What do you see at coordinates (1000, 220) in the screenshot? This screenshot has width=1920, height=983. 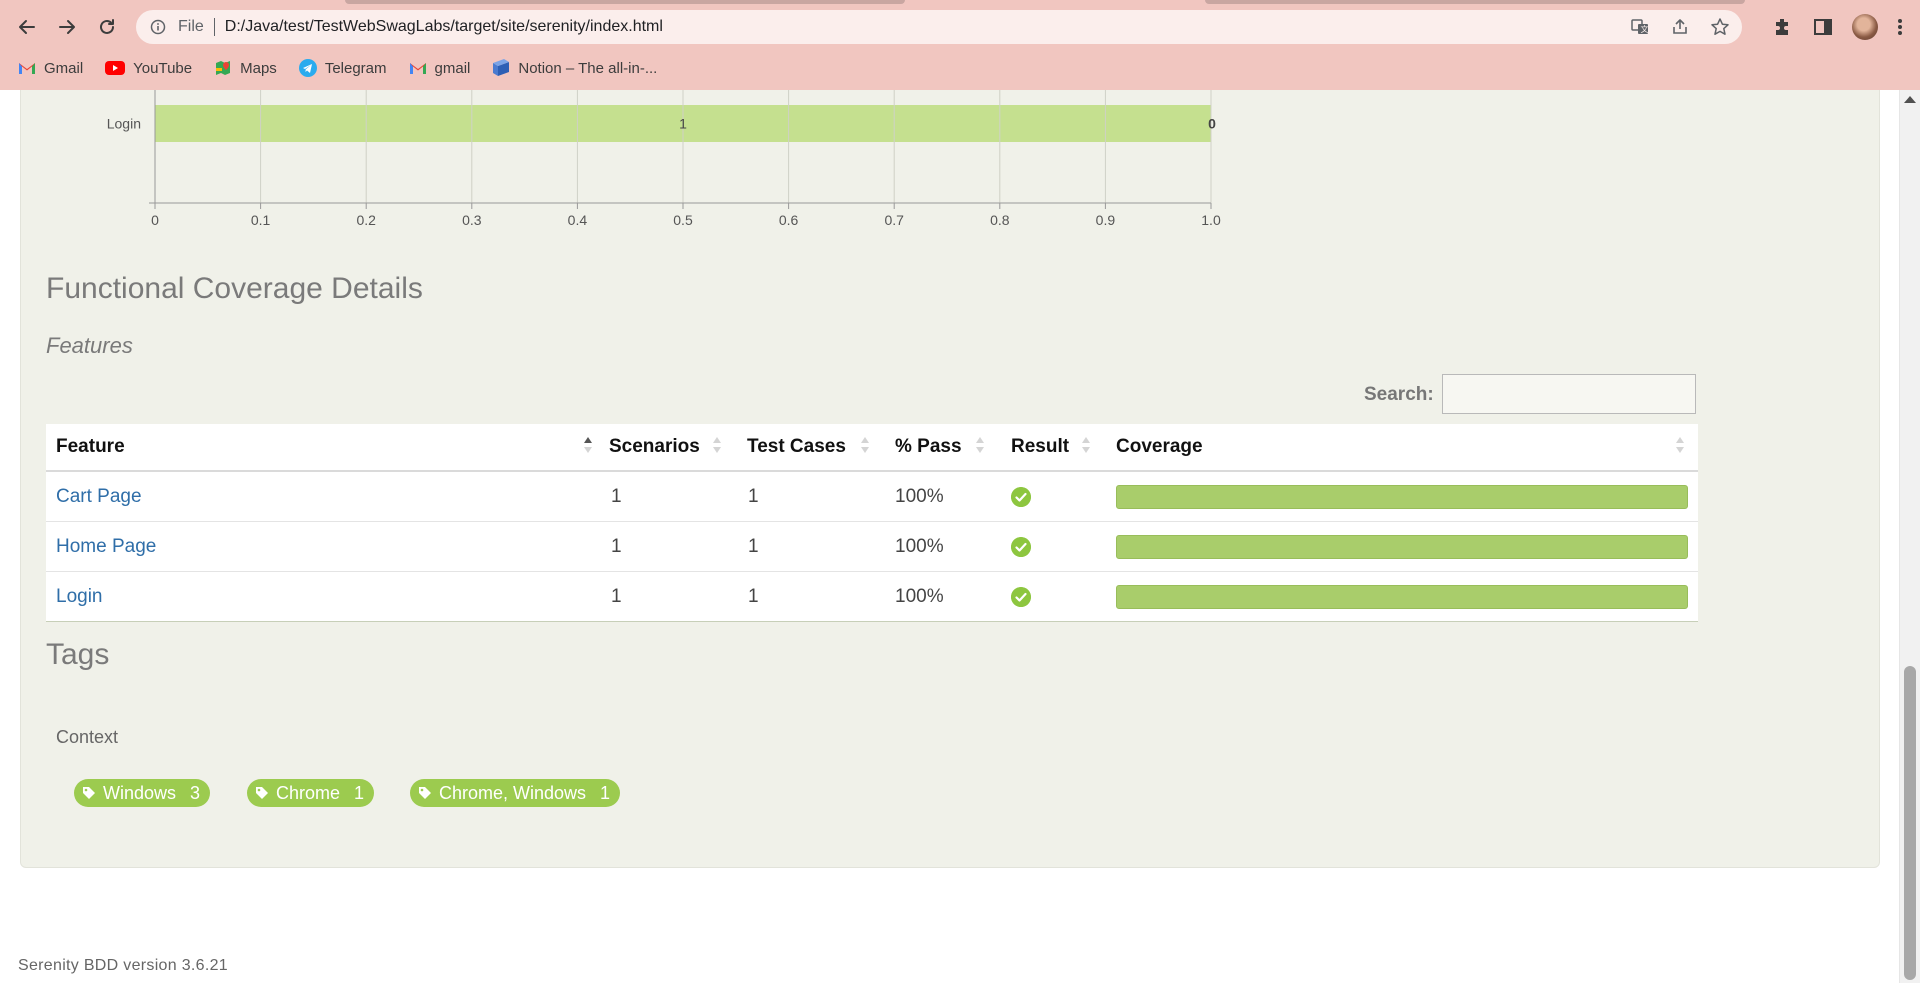 I see `chart-tick-label: 0.8` at bounding box center [1000, 220].